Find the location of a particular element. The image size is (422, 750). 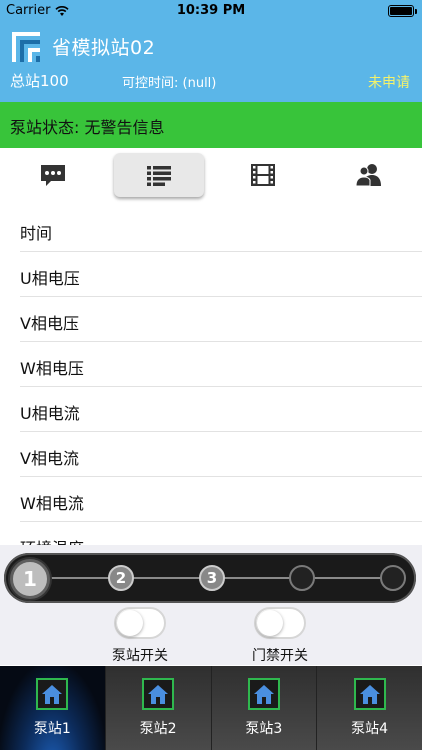

list-item: 环境温度 is located at coordinates (221, 533).